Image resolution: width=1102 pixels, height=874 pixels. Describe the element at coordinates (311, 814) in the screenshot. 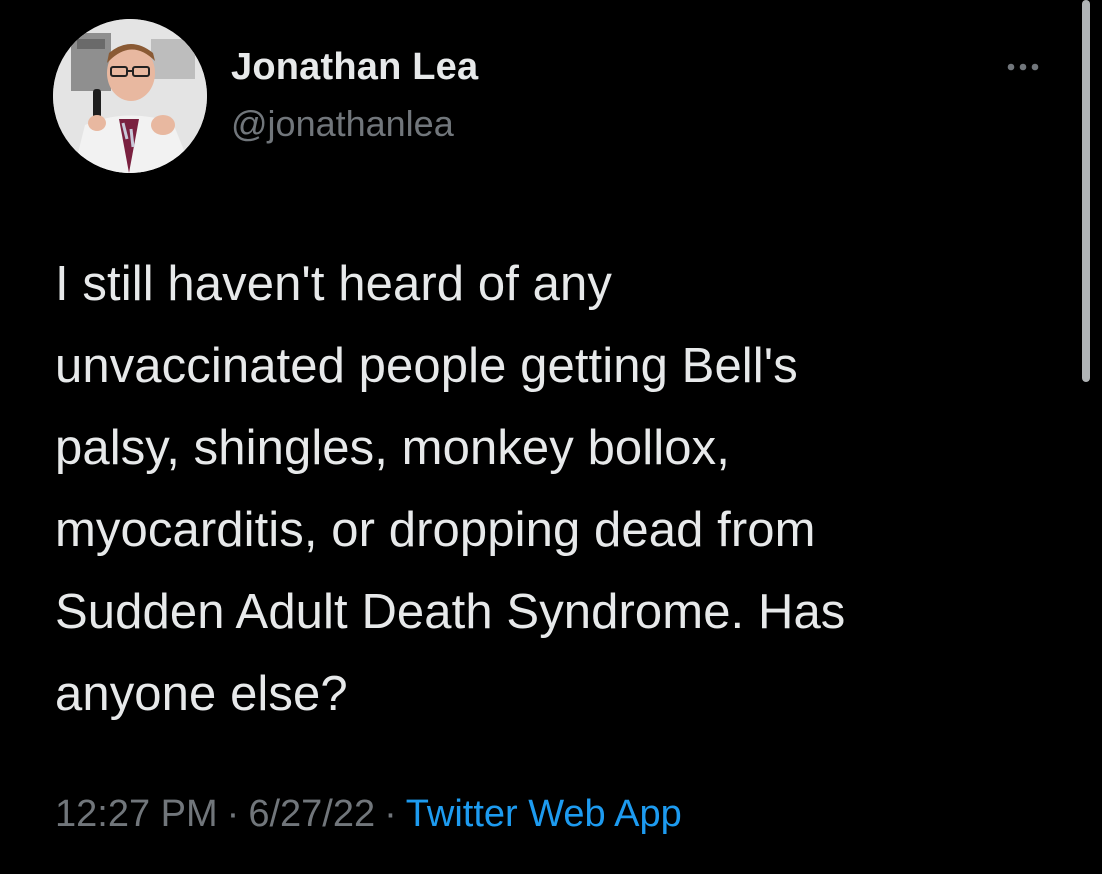

I see `tweet-date: 6/27/22` at that location.